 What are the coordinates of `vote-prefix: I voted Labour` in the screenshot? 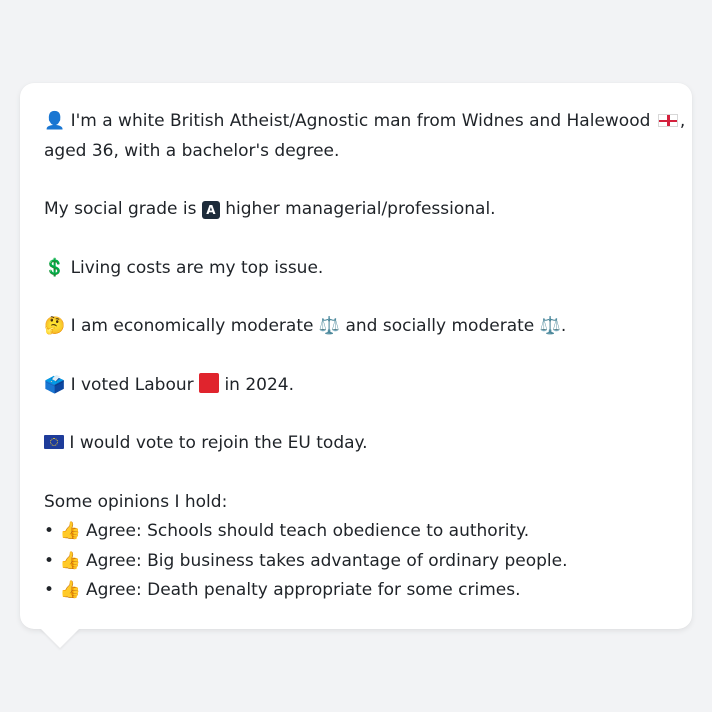 It's located at (132, 384).